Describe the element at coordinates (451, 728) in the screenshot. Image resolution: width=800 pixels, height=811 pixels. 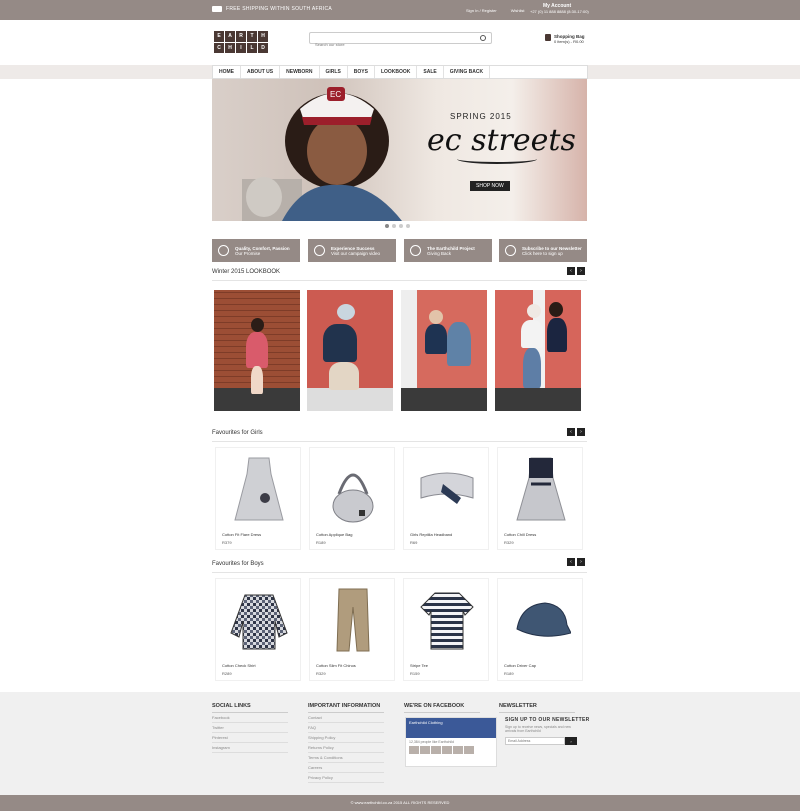
I see `facebook-page-name: Earthchild Clothing` at that location.